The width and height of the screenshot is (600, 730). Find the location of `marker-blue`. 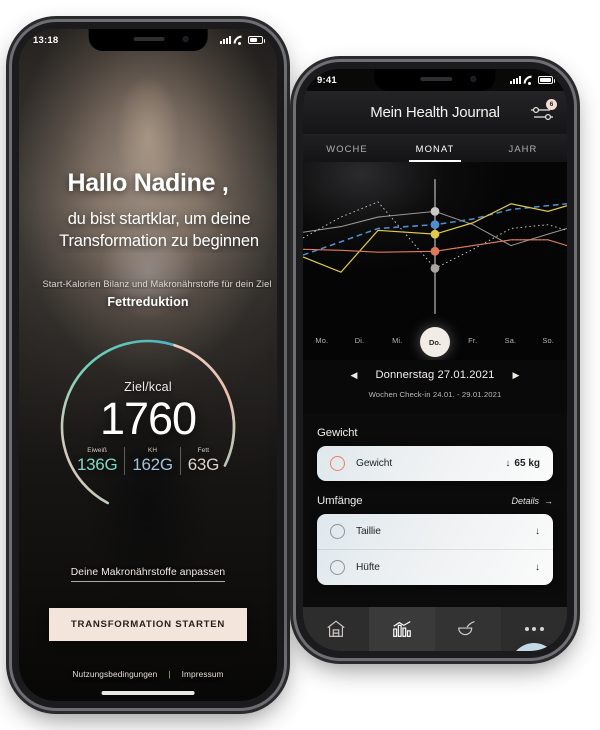

marker-blue is located at coordinates (435, 225).